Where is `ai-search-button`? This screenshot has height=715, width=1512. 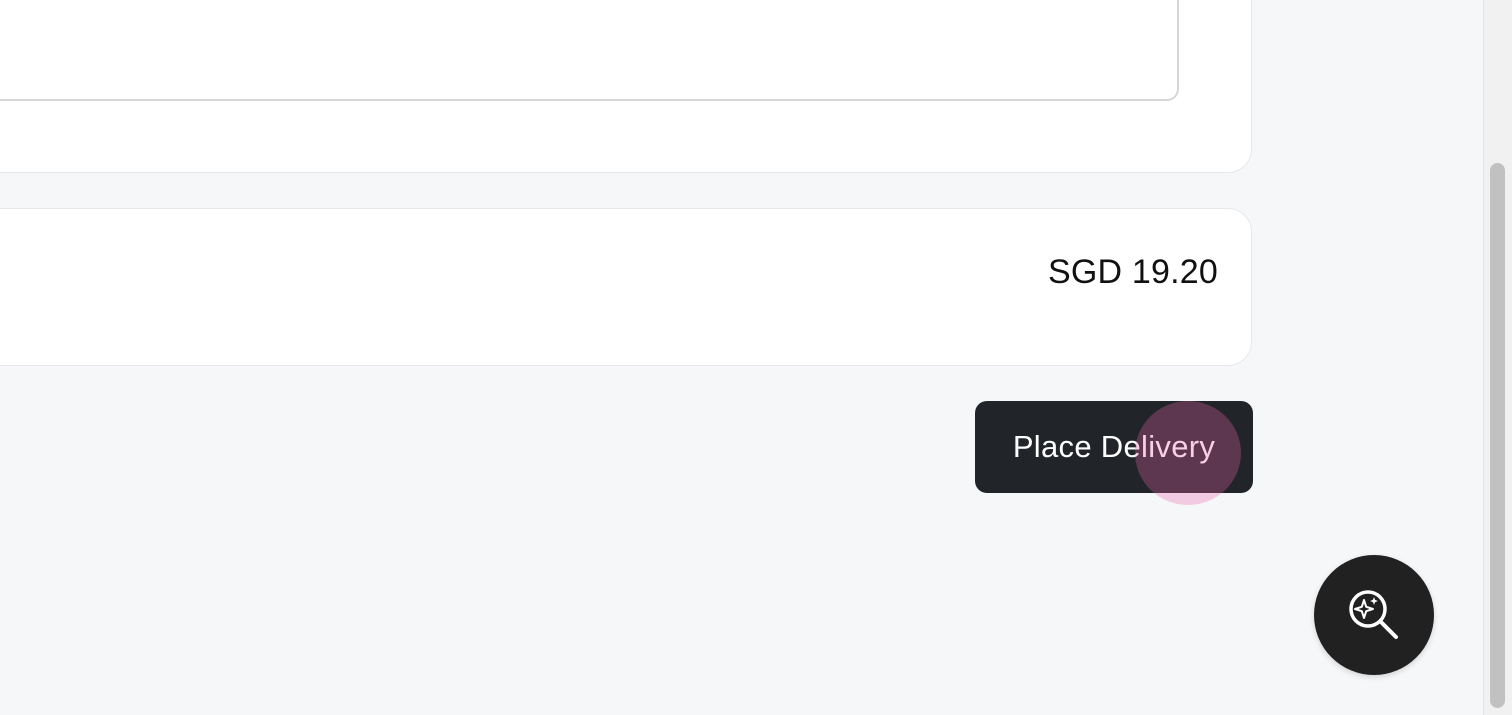
ai-search-button is located at coordinates (1374, 615).